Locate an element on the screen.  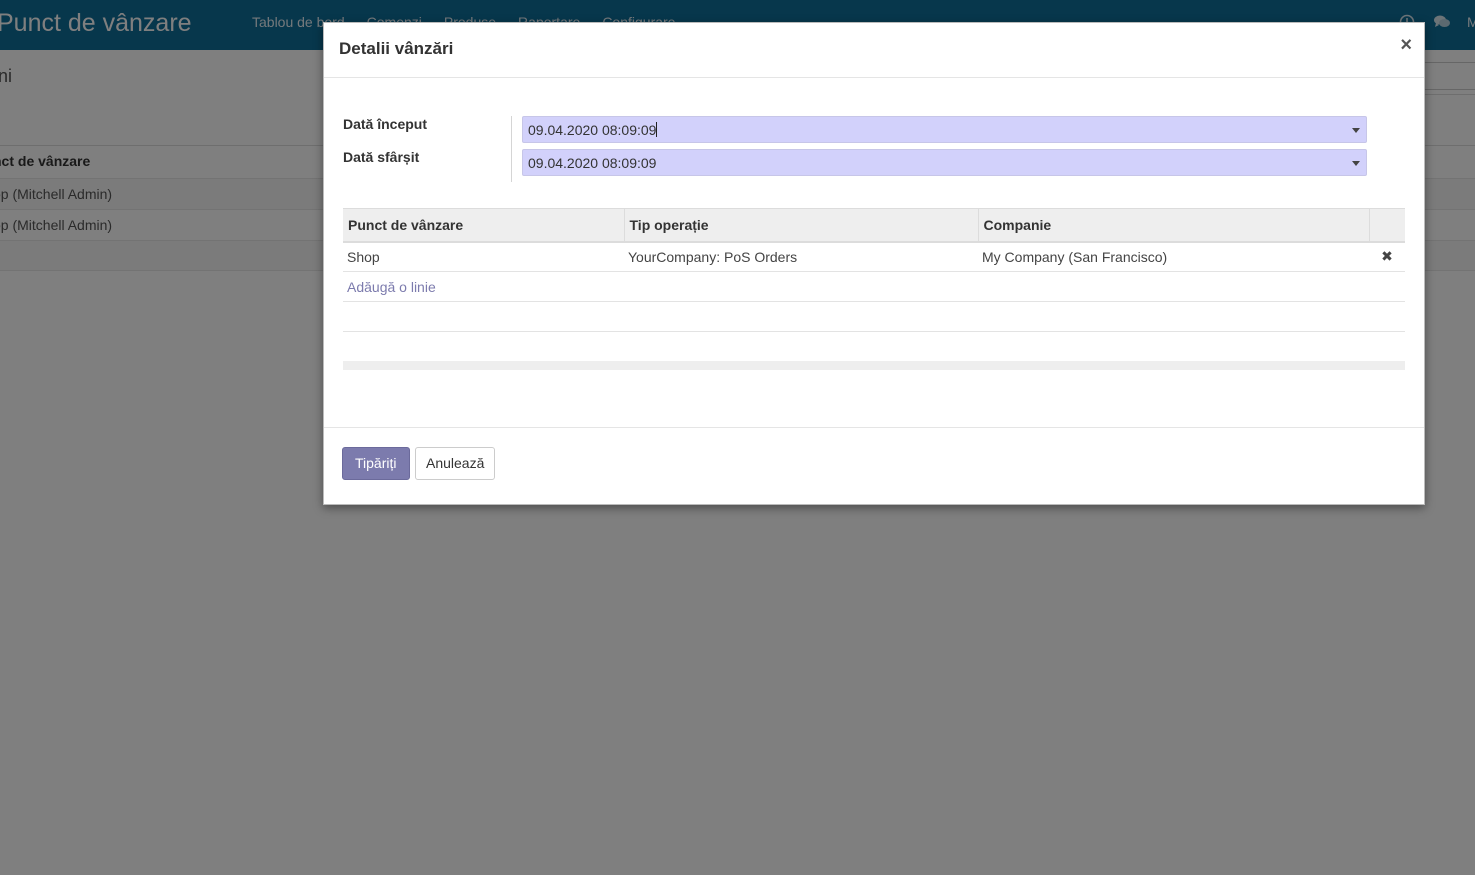
add-line-row: Adăugă o linie is located at coordinates (874, 286).